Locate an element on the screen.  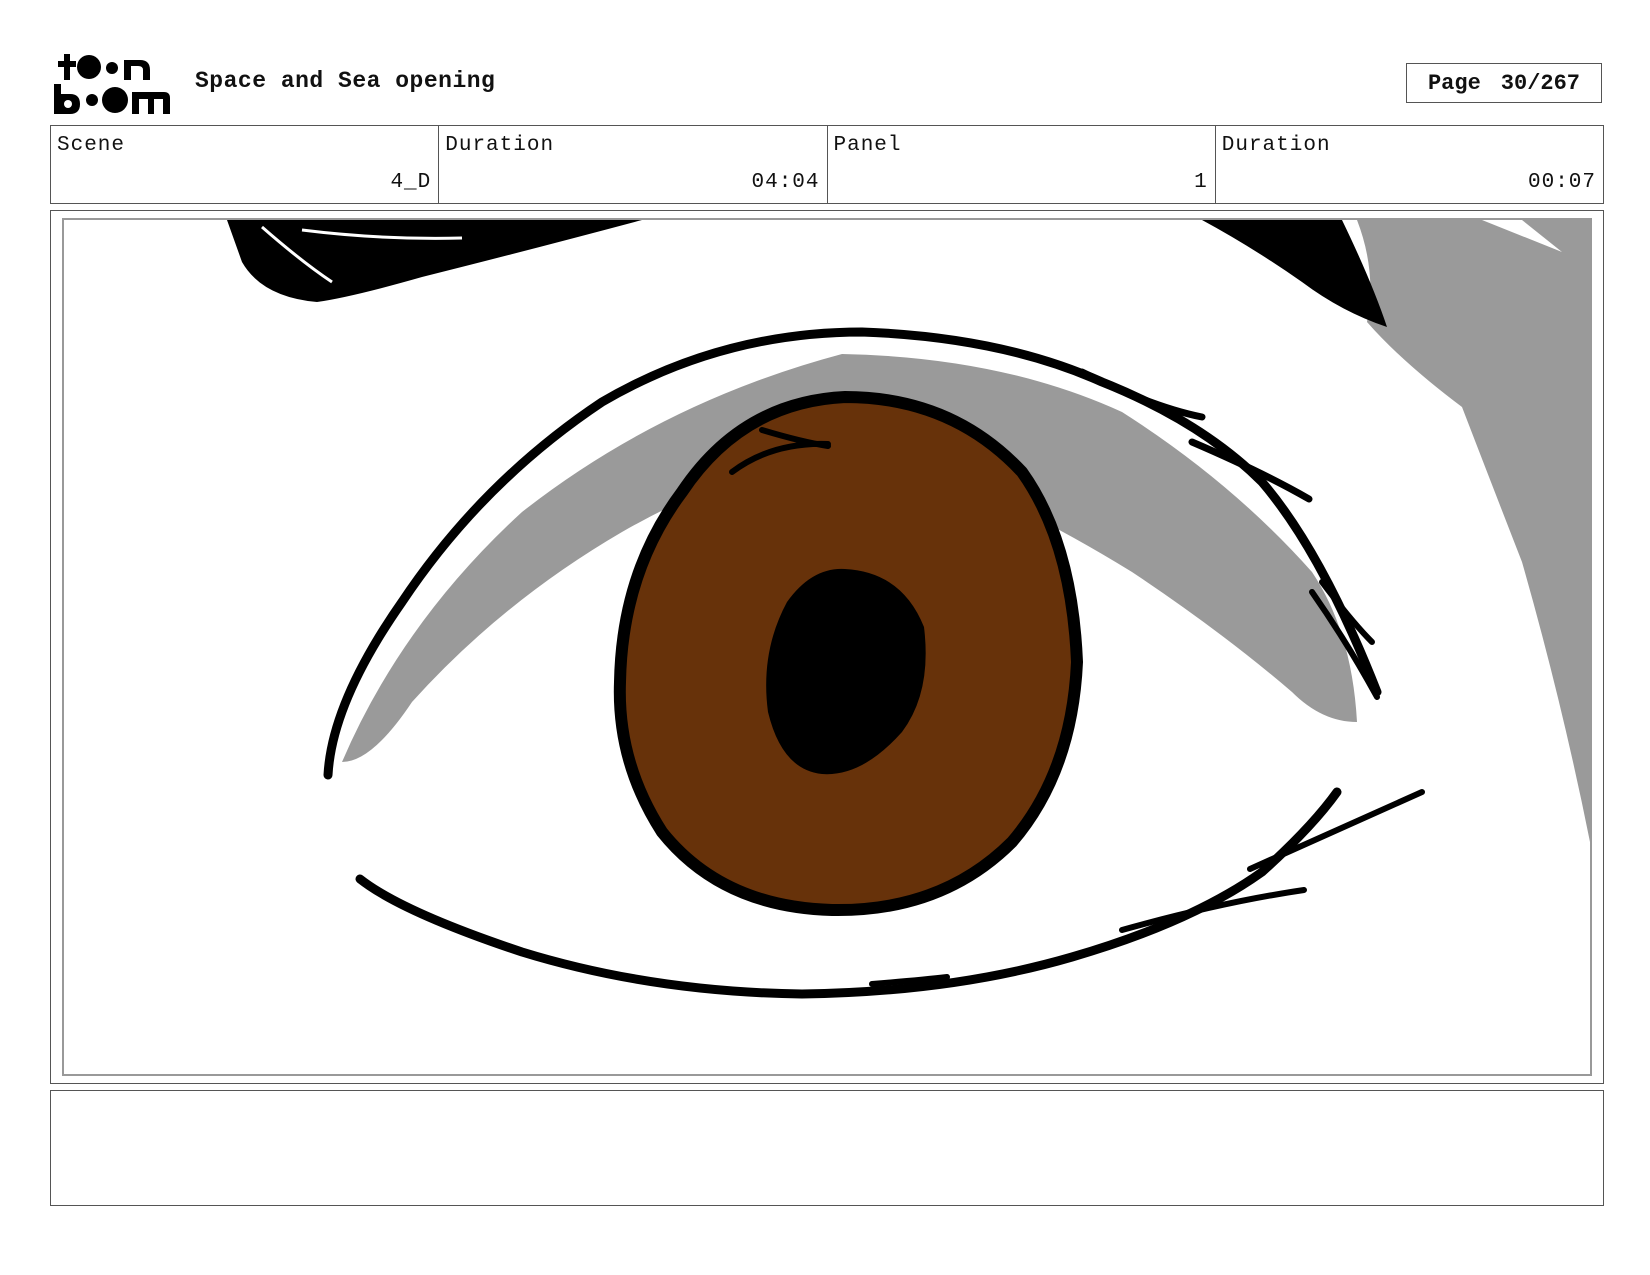
panel-value: 1 is located at coordinates (1201, 182).